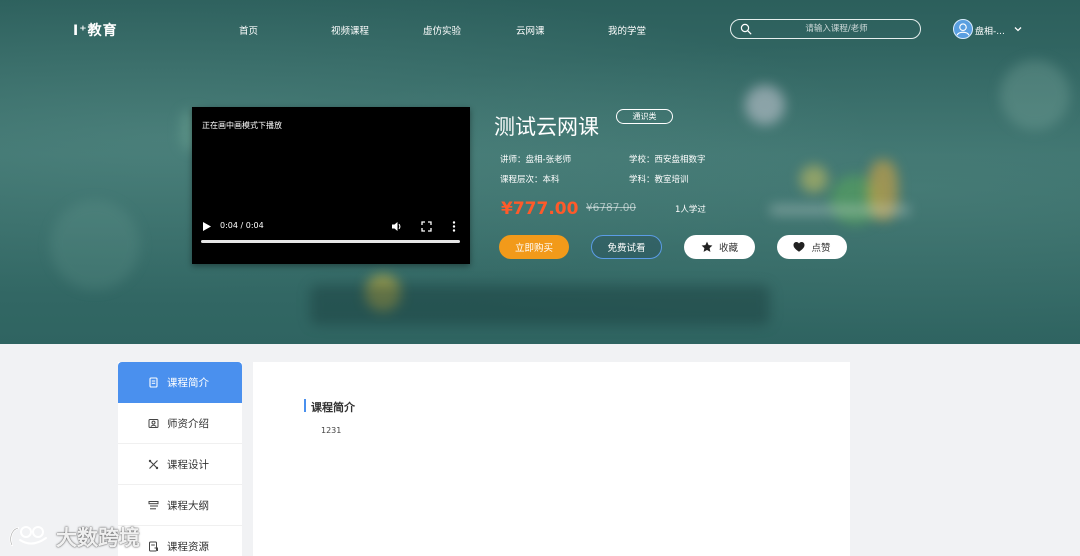 The width and height of the screenshot is (1080, 556). I want to click on course-category-tag: 通识类, so click(644, 116).